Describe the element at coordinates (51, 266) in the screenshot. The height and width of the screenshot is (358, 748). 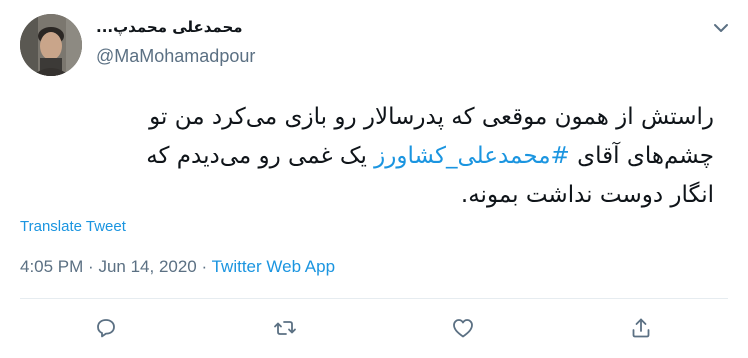
I see `tweet-time: 4:05 PM` at that location.